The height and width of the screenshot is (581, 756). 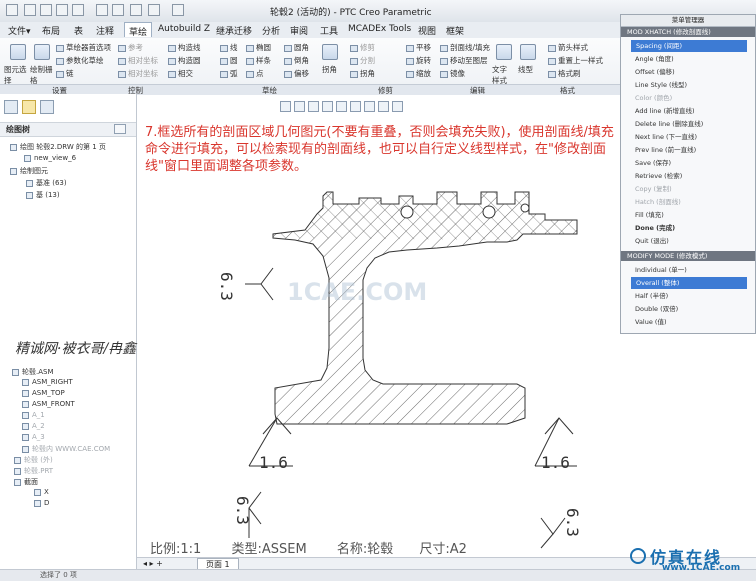 What do you see at coordinates (653, 97) in the screenshot?
I see `xhatch-menu-item-4: Color (颜色)` at bounding box center [653, 97].